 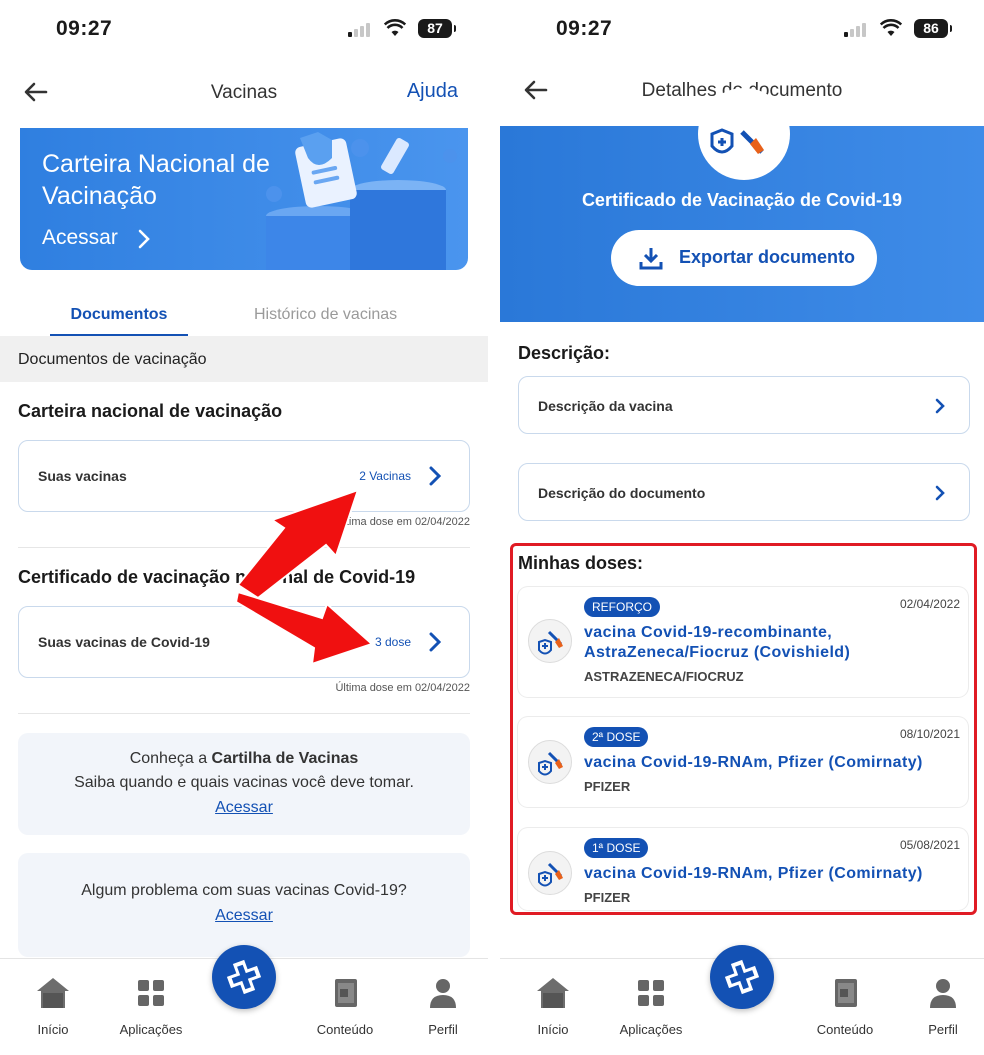 I want to click on dose-date: 02/04/2022, so click(x=929, y=604).